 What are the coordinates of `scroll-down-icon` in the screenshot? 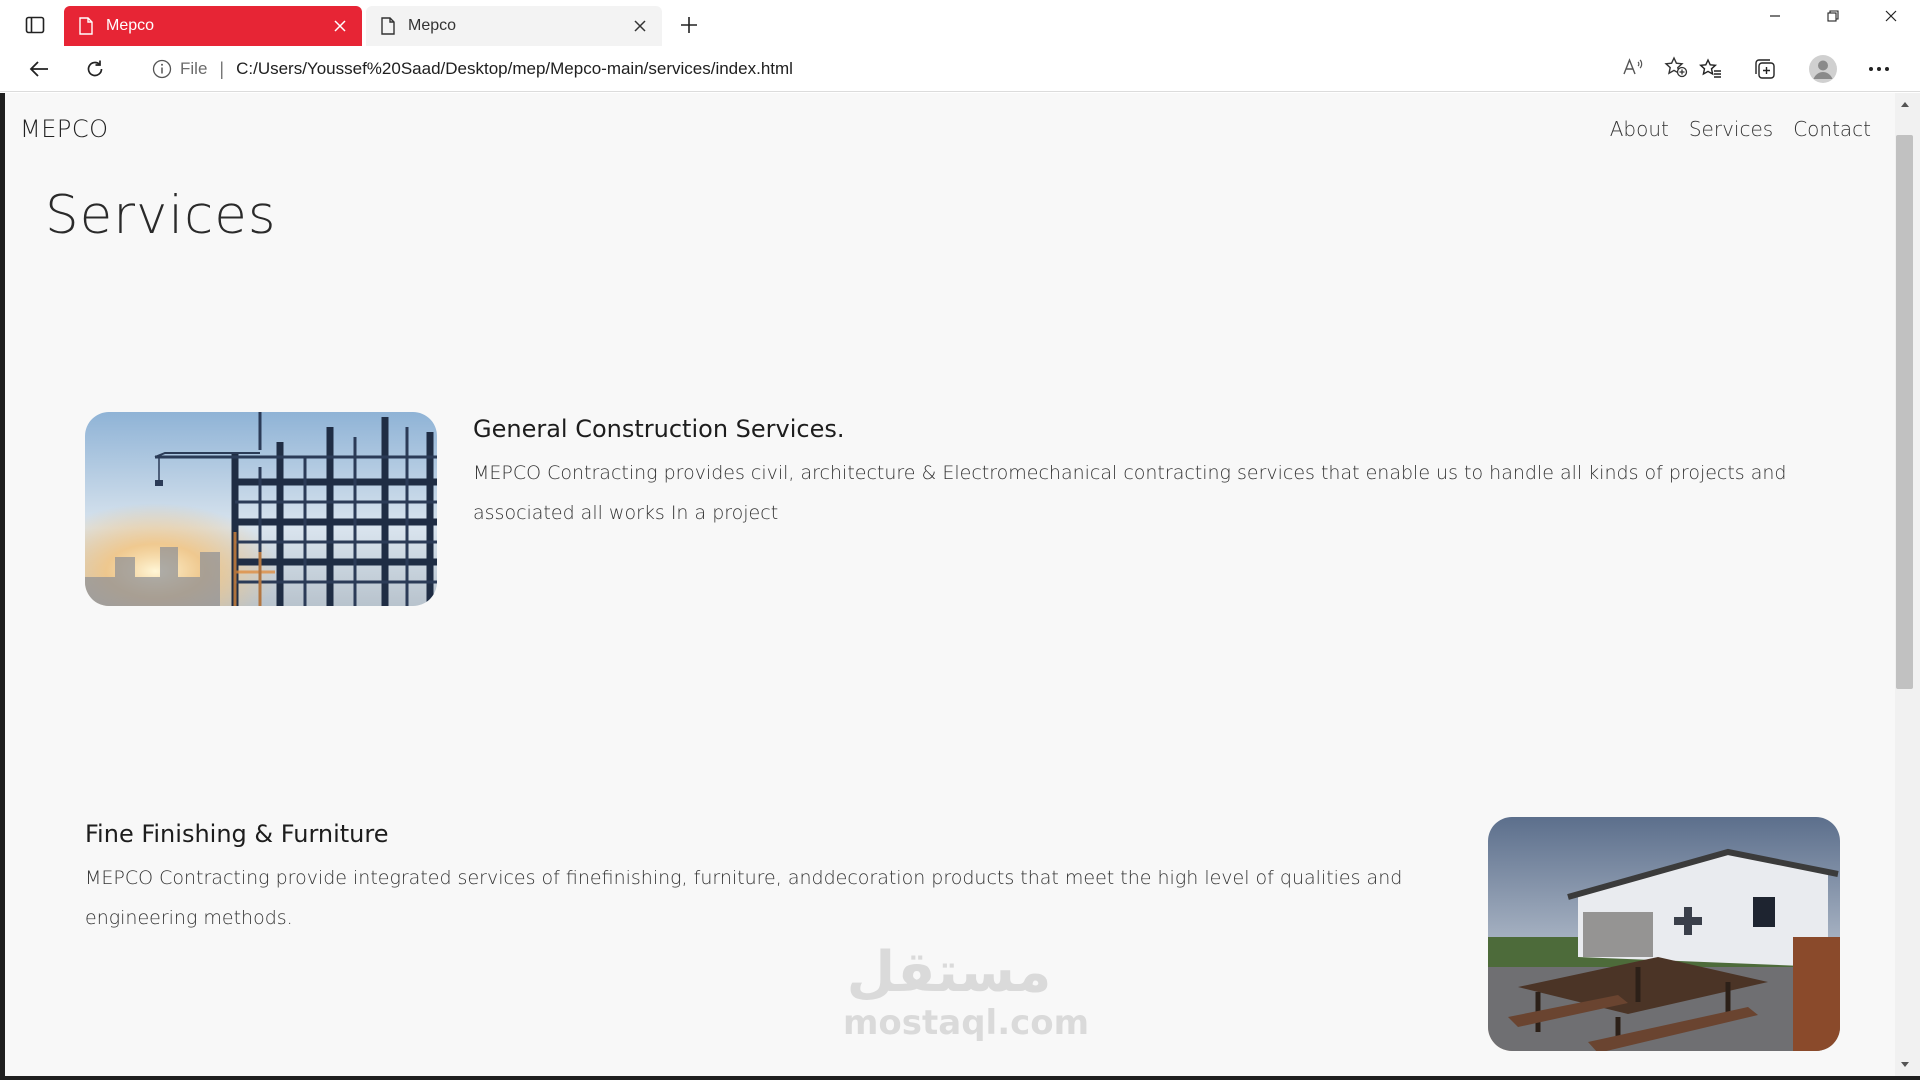 It's located at (1905, 1065).